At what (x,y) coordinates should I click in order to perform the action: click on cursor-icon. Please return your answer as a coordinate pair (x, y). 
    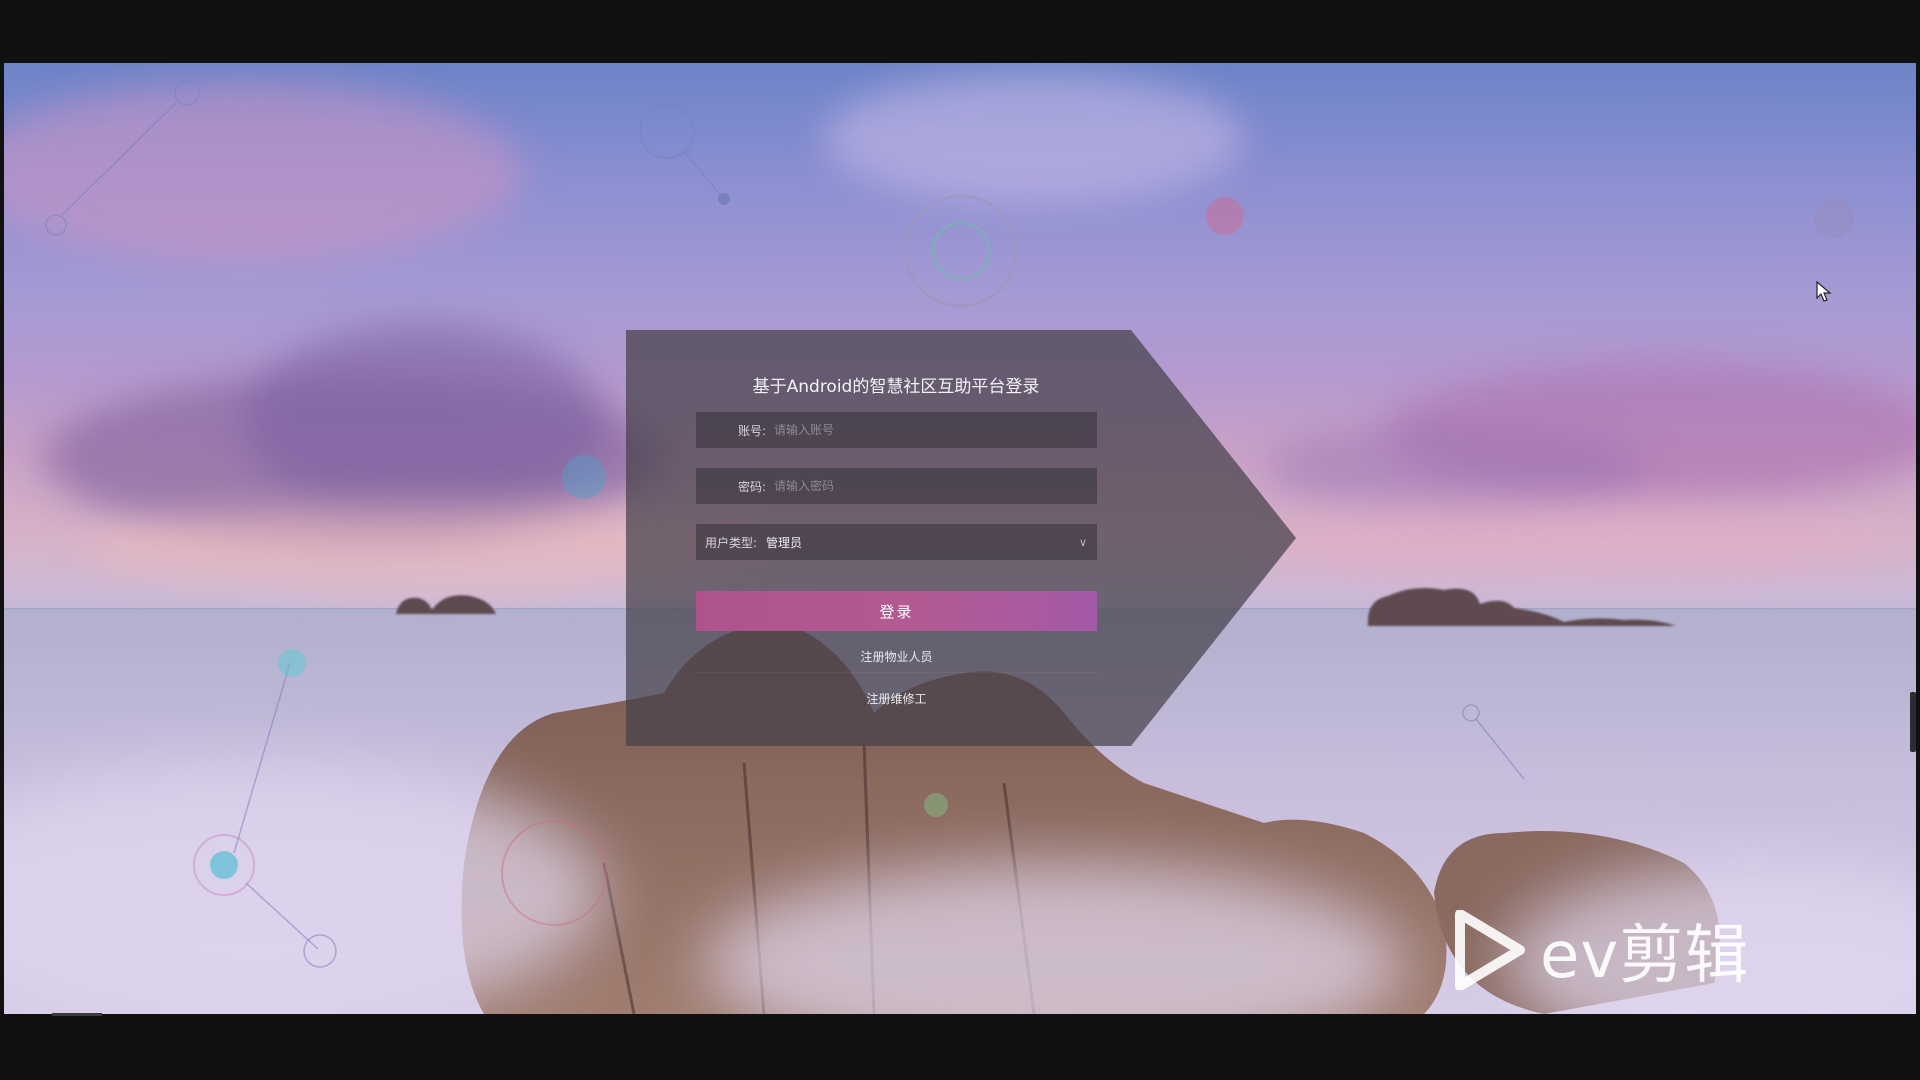
    Looking at the image, I should click on (1824, 291).